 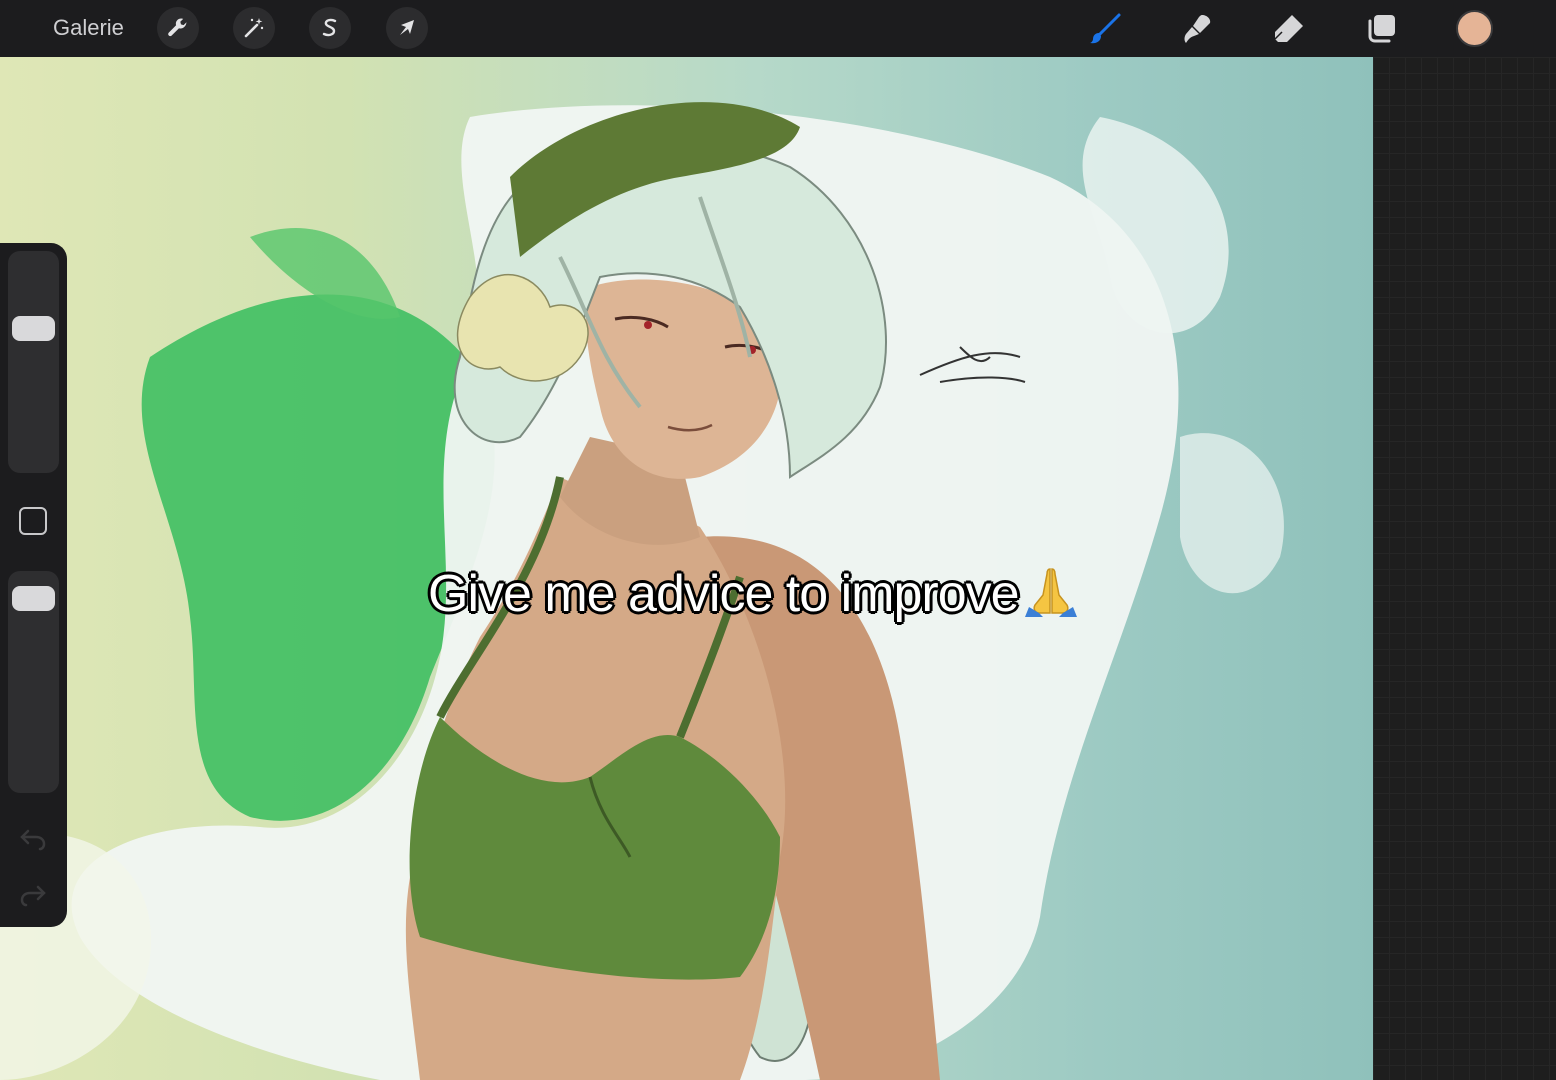 What do you see at coordinates (778, 28) in the screenshot?
I see `top-toolbar: Galerie` at bounding box center [778, 28].